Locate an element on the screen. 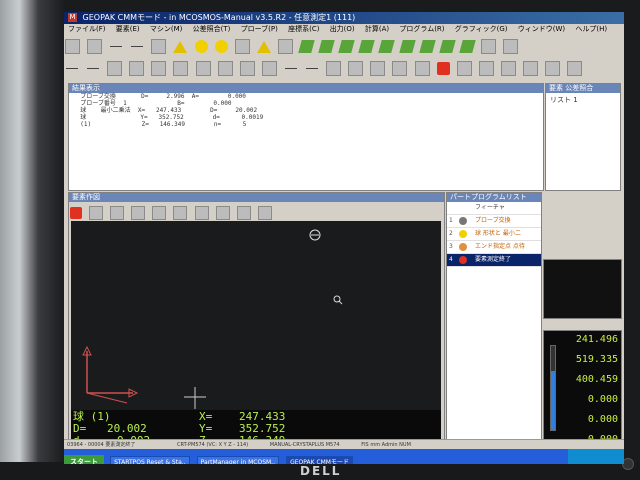 This screenshot has width=640, height=480. probe-icon is located at coordinates (463, 221).